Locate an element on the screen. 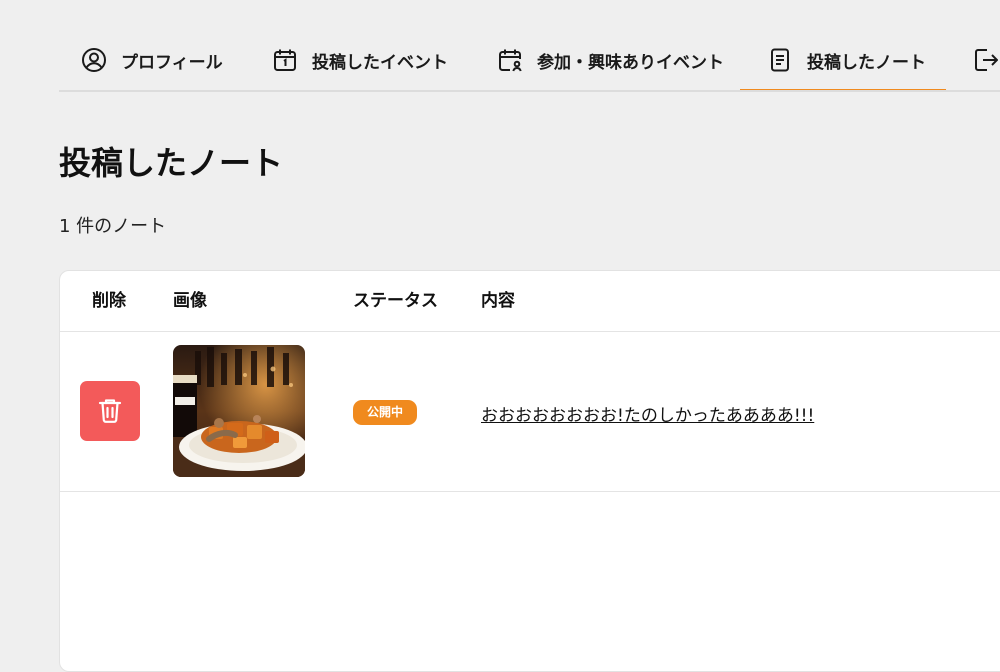 This screenshot has width=1000, height=672. status-badge: 公開中 is located at coordinates (385, 412).